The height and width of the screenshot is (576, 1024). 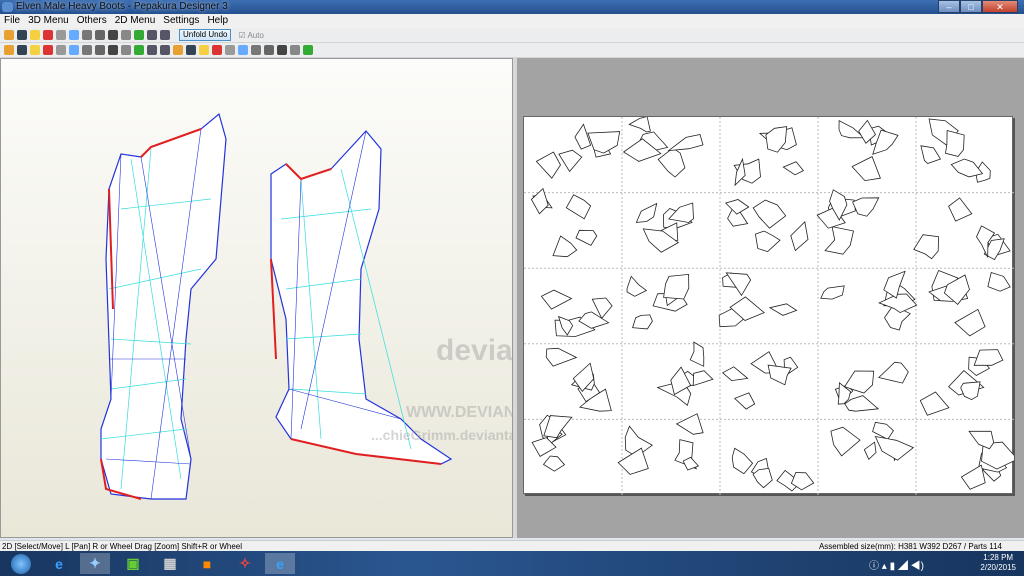 What do you see at coordinates (1000, 6) in the screenshot?
I see `close-button: ✕` at bounding box center [1000, 6].